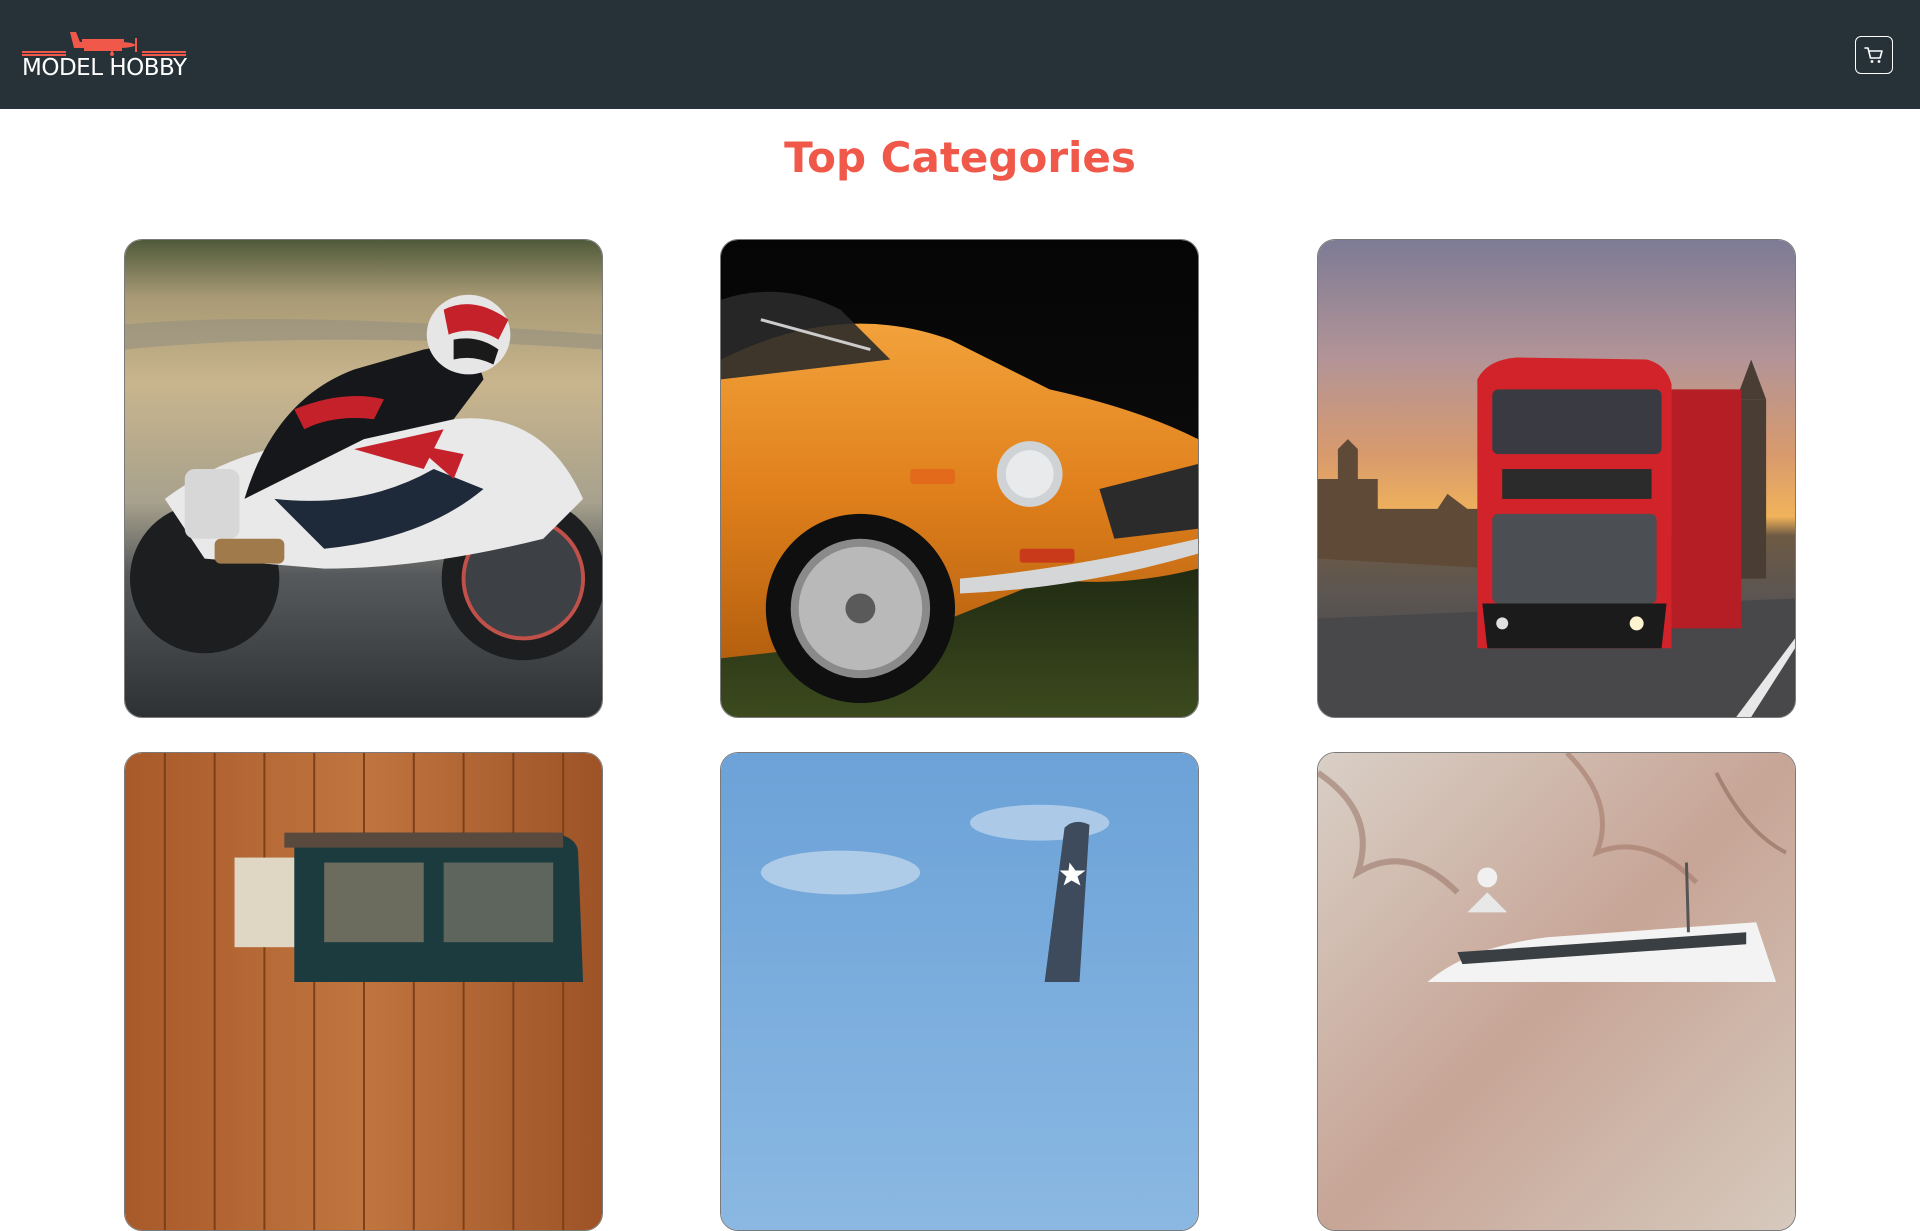  I want to click on logo-text: MODEL HOBBY, so click(104, 68).